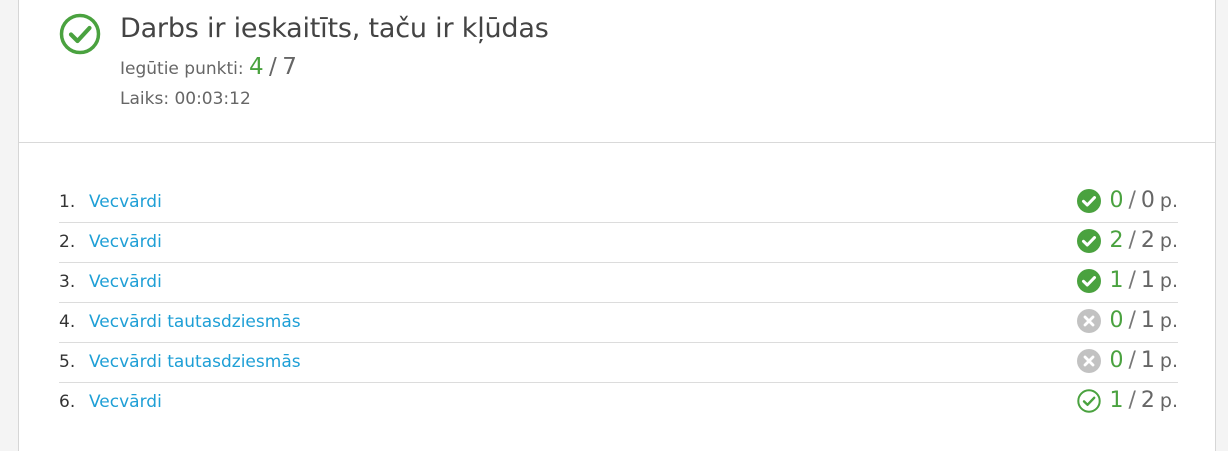 The image size is (1228, 451). I want to click on task-score: 2 / 2 p., so click(1127, 240).